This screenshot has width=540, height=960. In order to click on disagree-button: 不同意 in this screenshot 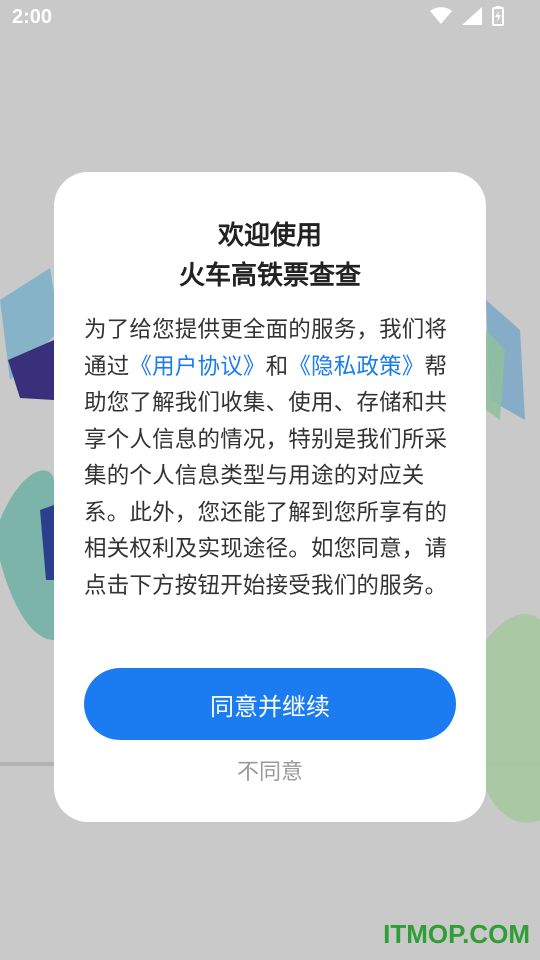, I will do `click(270, 770)`.